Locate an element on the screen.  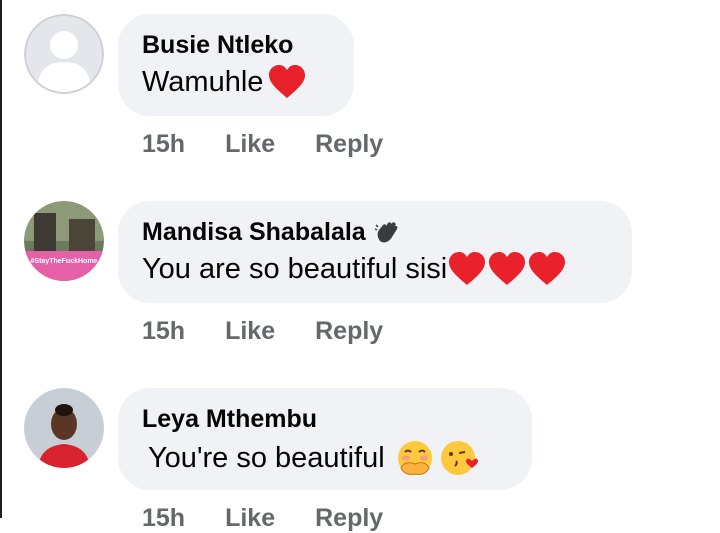
comment-author: Leya Mthembu is located at coordinates (325, 419).